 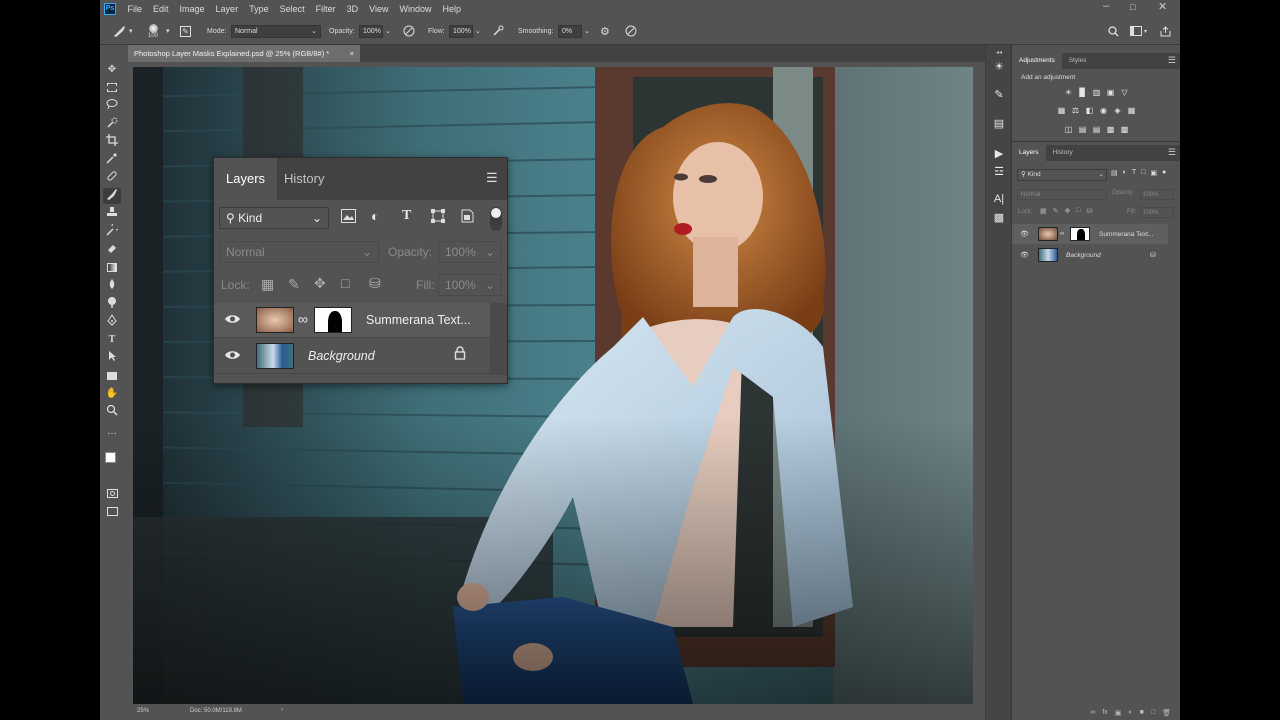 What do you see at coordinates (112, 70) in the screenshot?
I see `move-icon: ✥` at bounding box center [112, 70].